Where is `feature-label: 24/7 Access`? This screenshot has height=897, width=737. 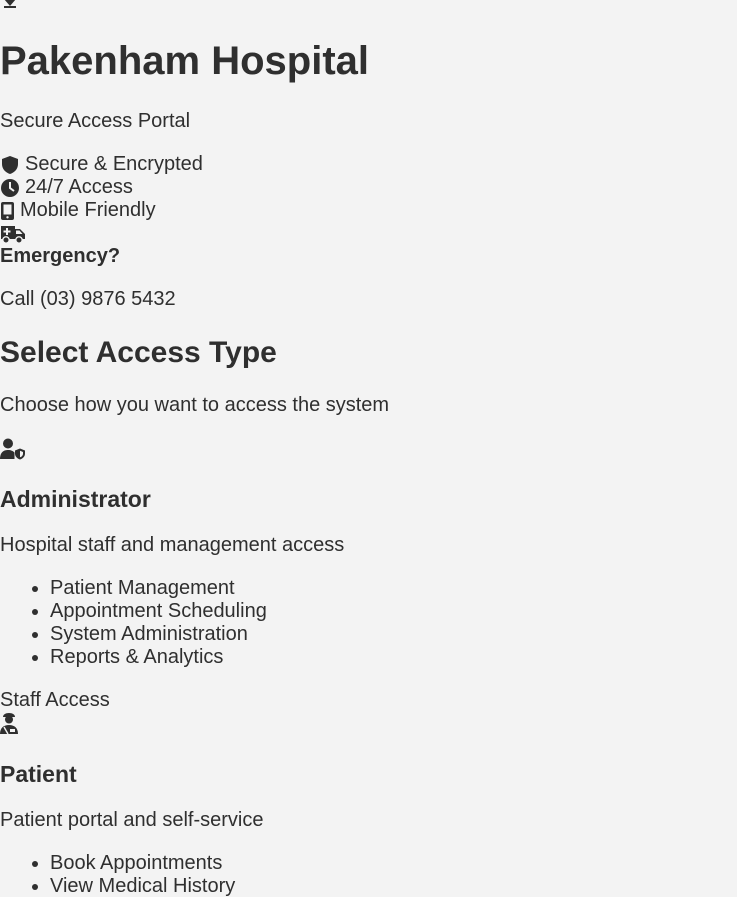
feature-label: 24/7 Access is located at coordinates (79, 187).